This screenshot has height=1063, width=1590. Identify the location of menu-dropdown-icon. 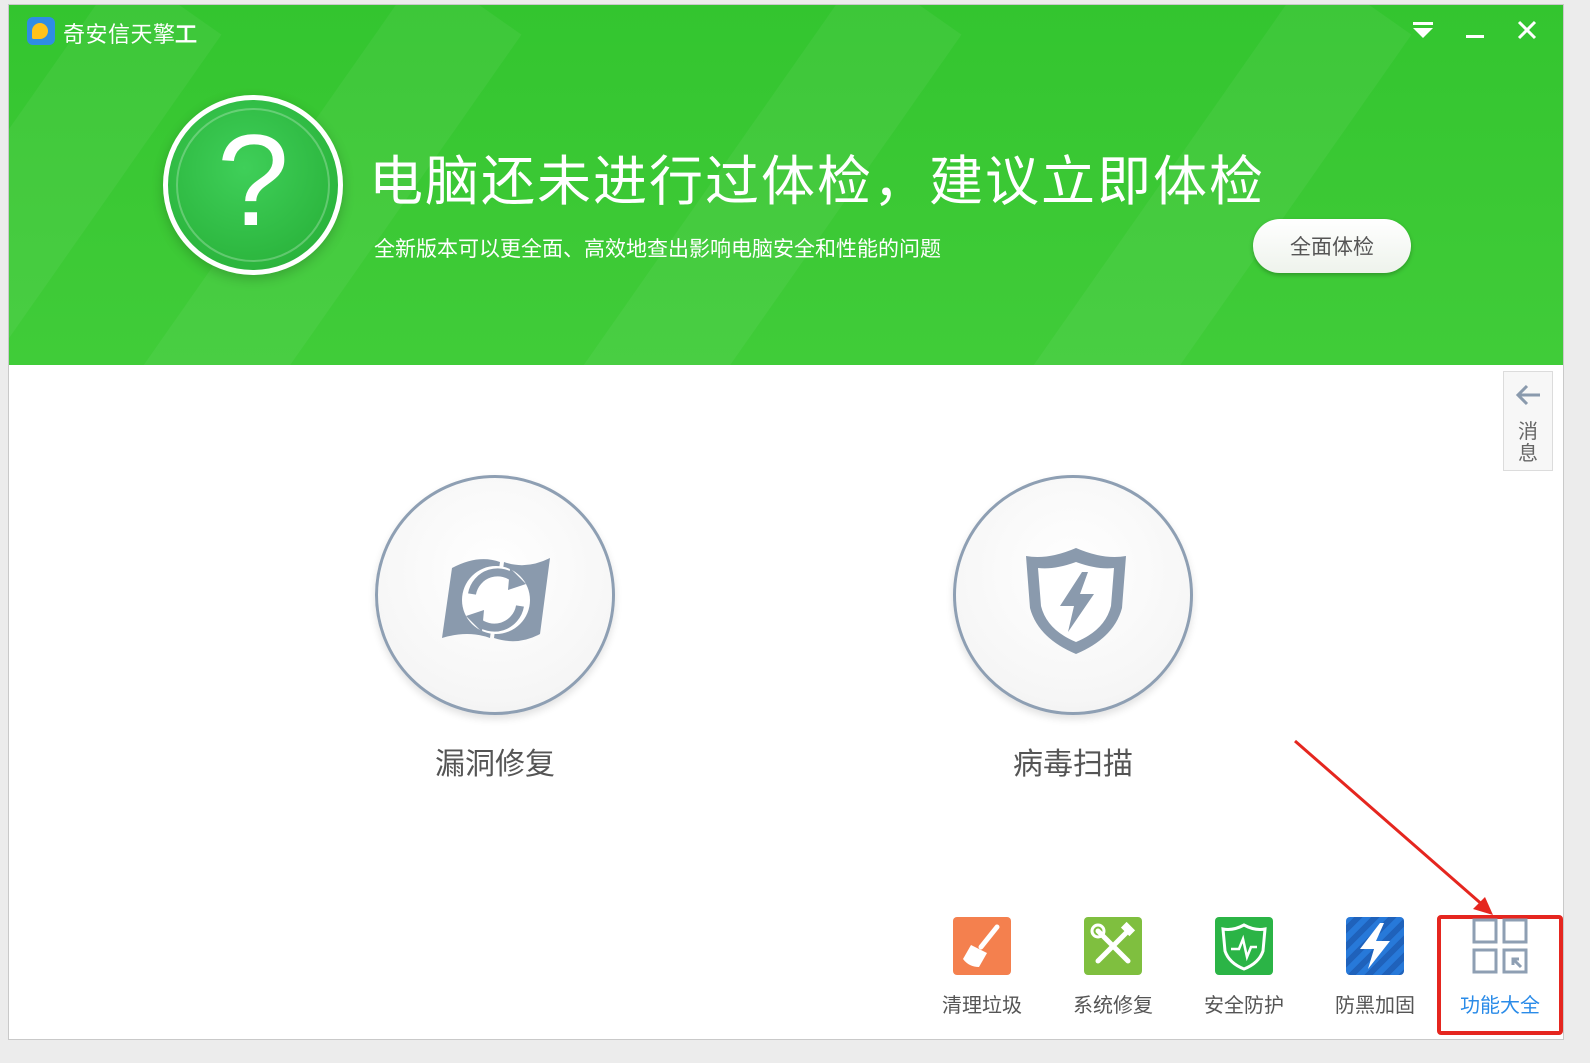
(1423, 30).